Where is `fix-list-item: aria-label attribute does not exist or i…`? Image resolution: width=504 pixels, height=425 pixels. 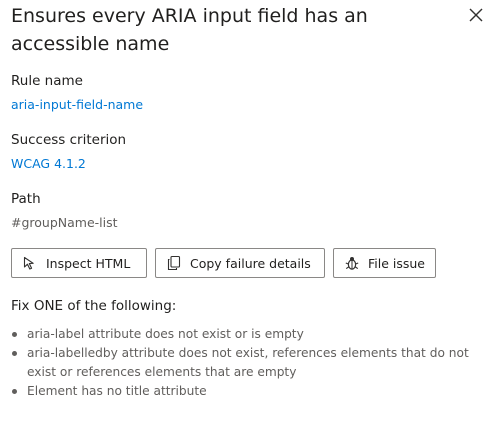
fix-list-item: aria-label attribute does not exist or i… is located at coordinates (251, 334).